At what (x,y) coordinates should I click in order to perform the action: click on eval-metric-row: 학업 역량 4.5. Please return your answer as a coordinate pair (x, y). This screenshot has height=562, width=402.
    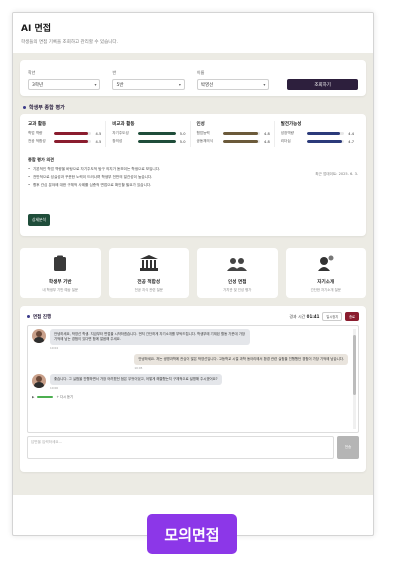
    Looking at the image, I should click on (64, 133).